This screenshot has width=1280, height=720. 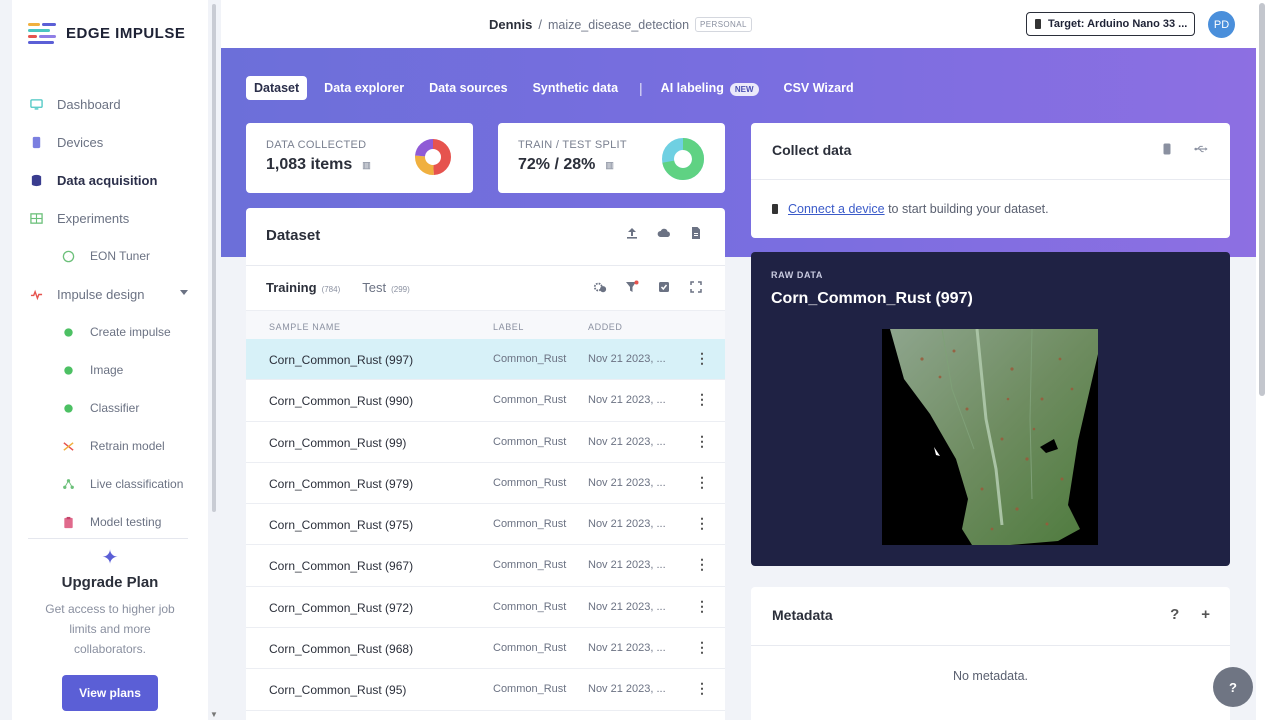 What do you see at coordinates (872, 298) in the screenshot?
I see `raw-data-title: Corn_Common_Rust (997)` at bounding box center [872, 298].